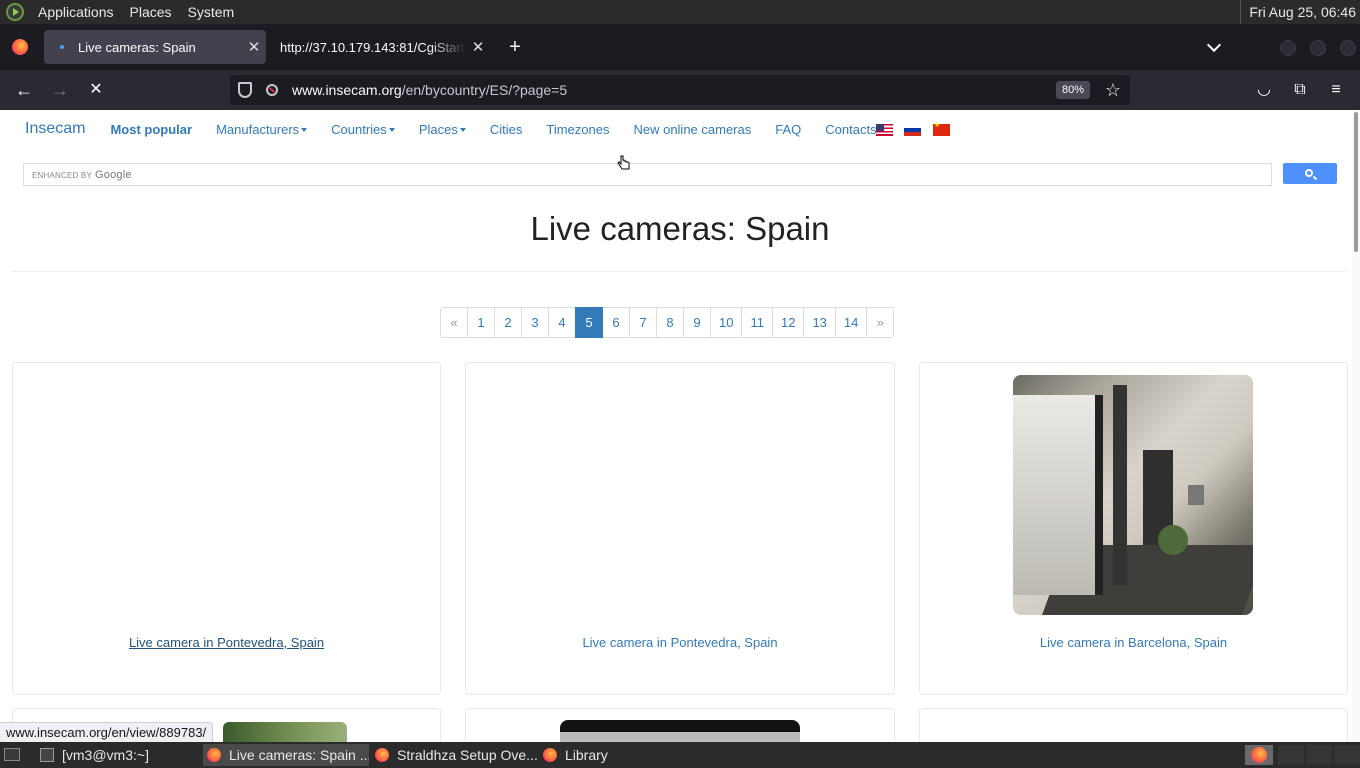 The width and height of the screenshot is (1360, 768). I want to click on pager-page: 14, so click(851, 322).